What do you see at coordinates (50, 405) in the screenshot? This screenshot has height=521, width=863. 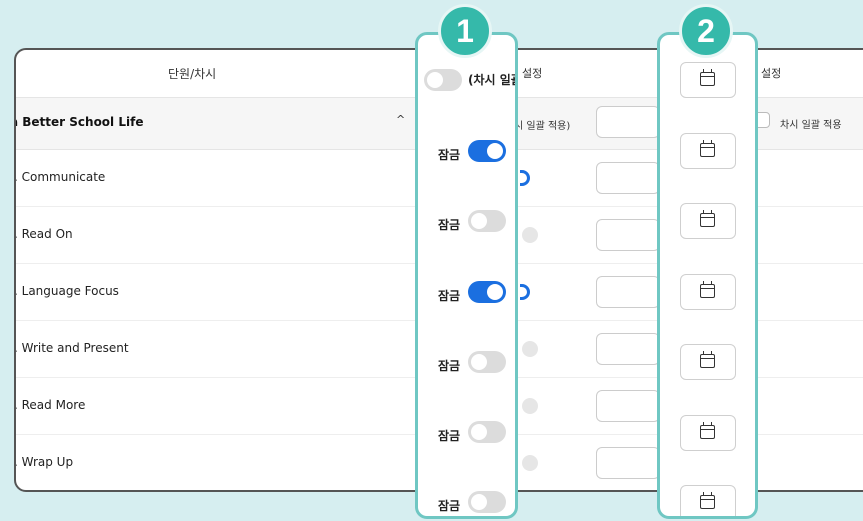 I see `lesson-name: . Read More` at bounding box center [50, 405].